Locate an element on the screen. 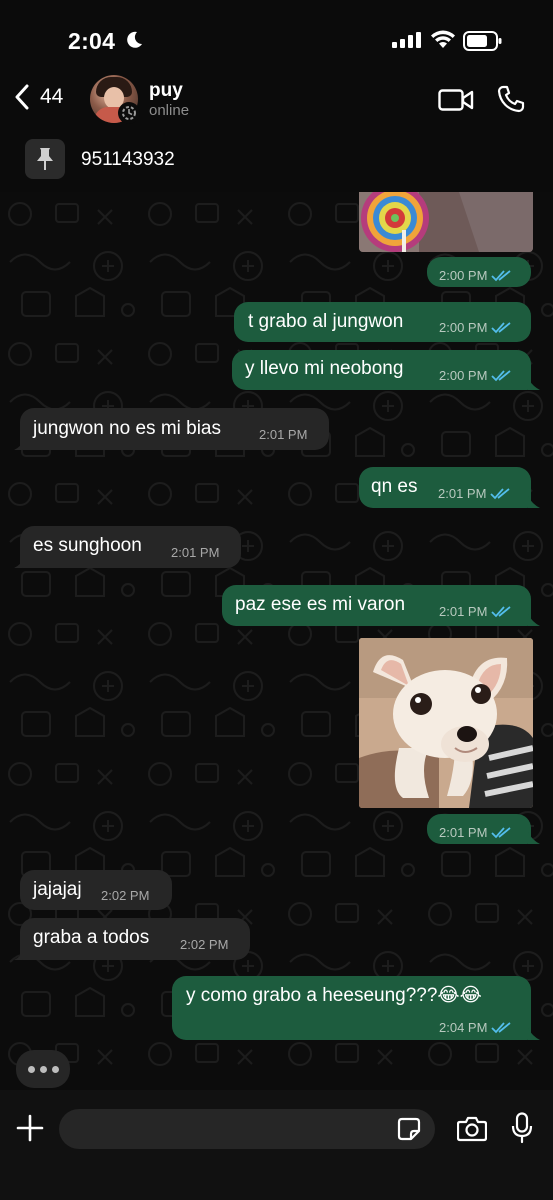 Image resolution: width=553 pixels, height=1200 pixels. chat-header: 44 puy online 951143932 is located at coordinates (276, 132).